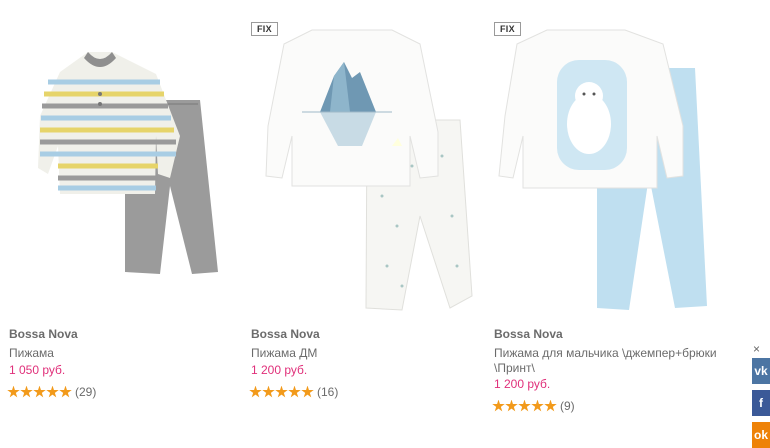 This screenshot has height=448, width=770. What do you see at coordinates (761, 435) in the screenshot?
I see `odnoklassniki-share-button: ok` at bounding box center [761, 435].